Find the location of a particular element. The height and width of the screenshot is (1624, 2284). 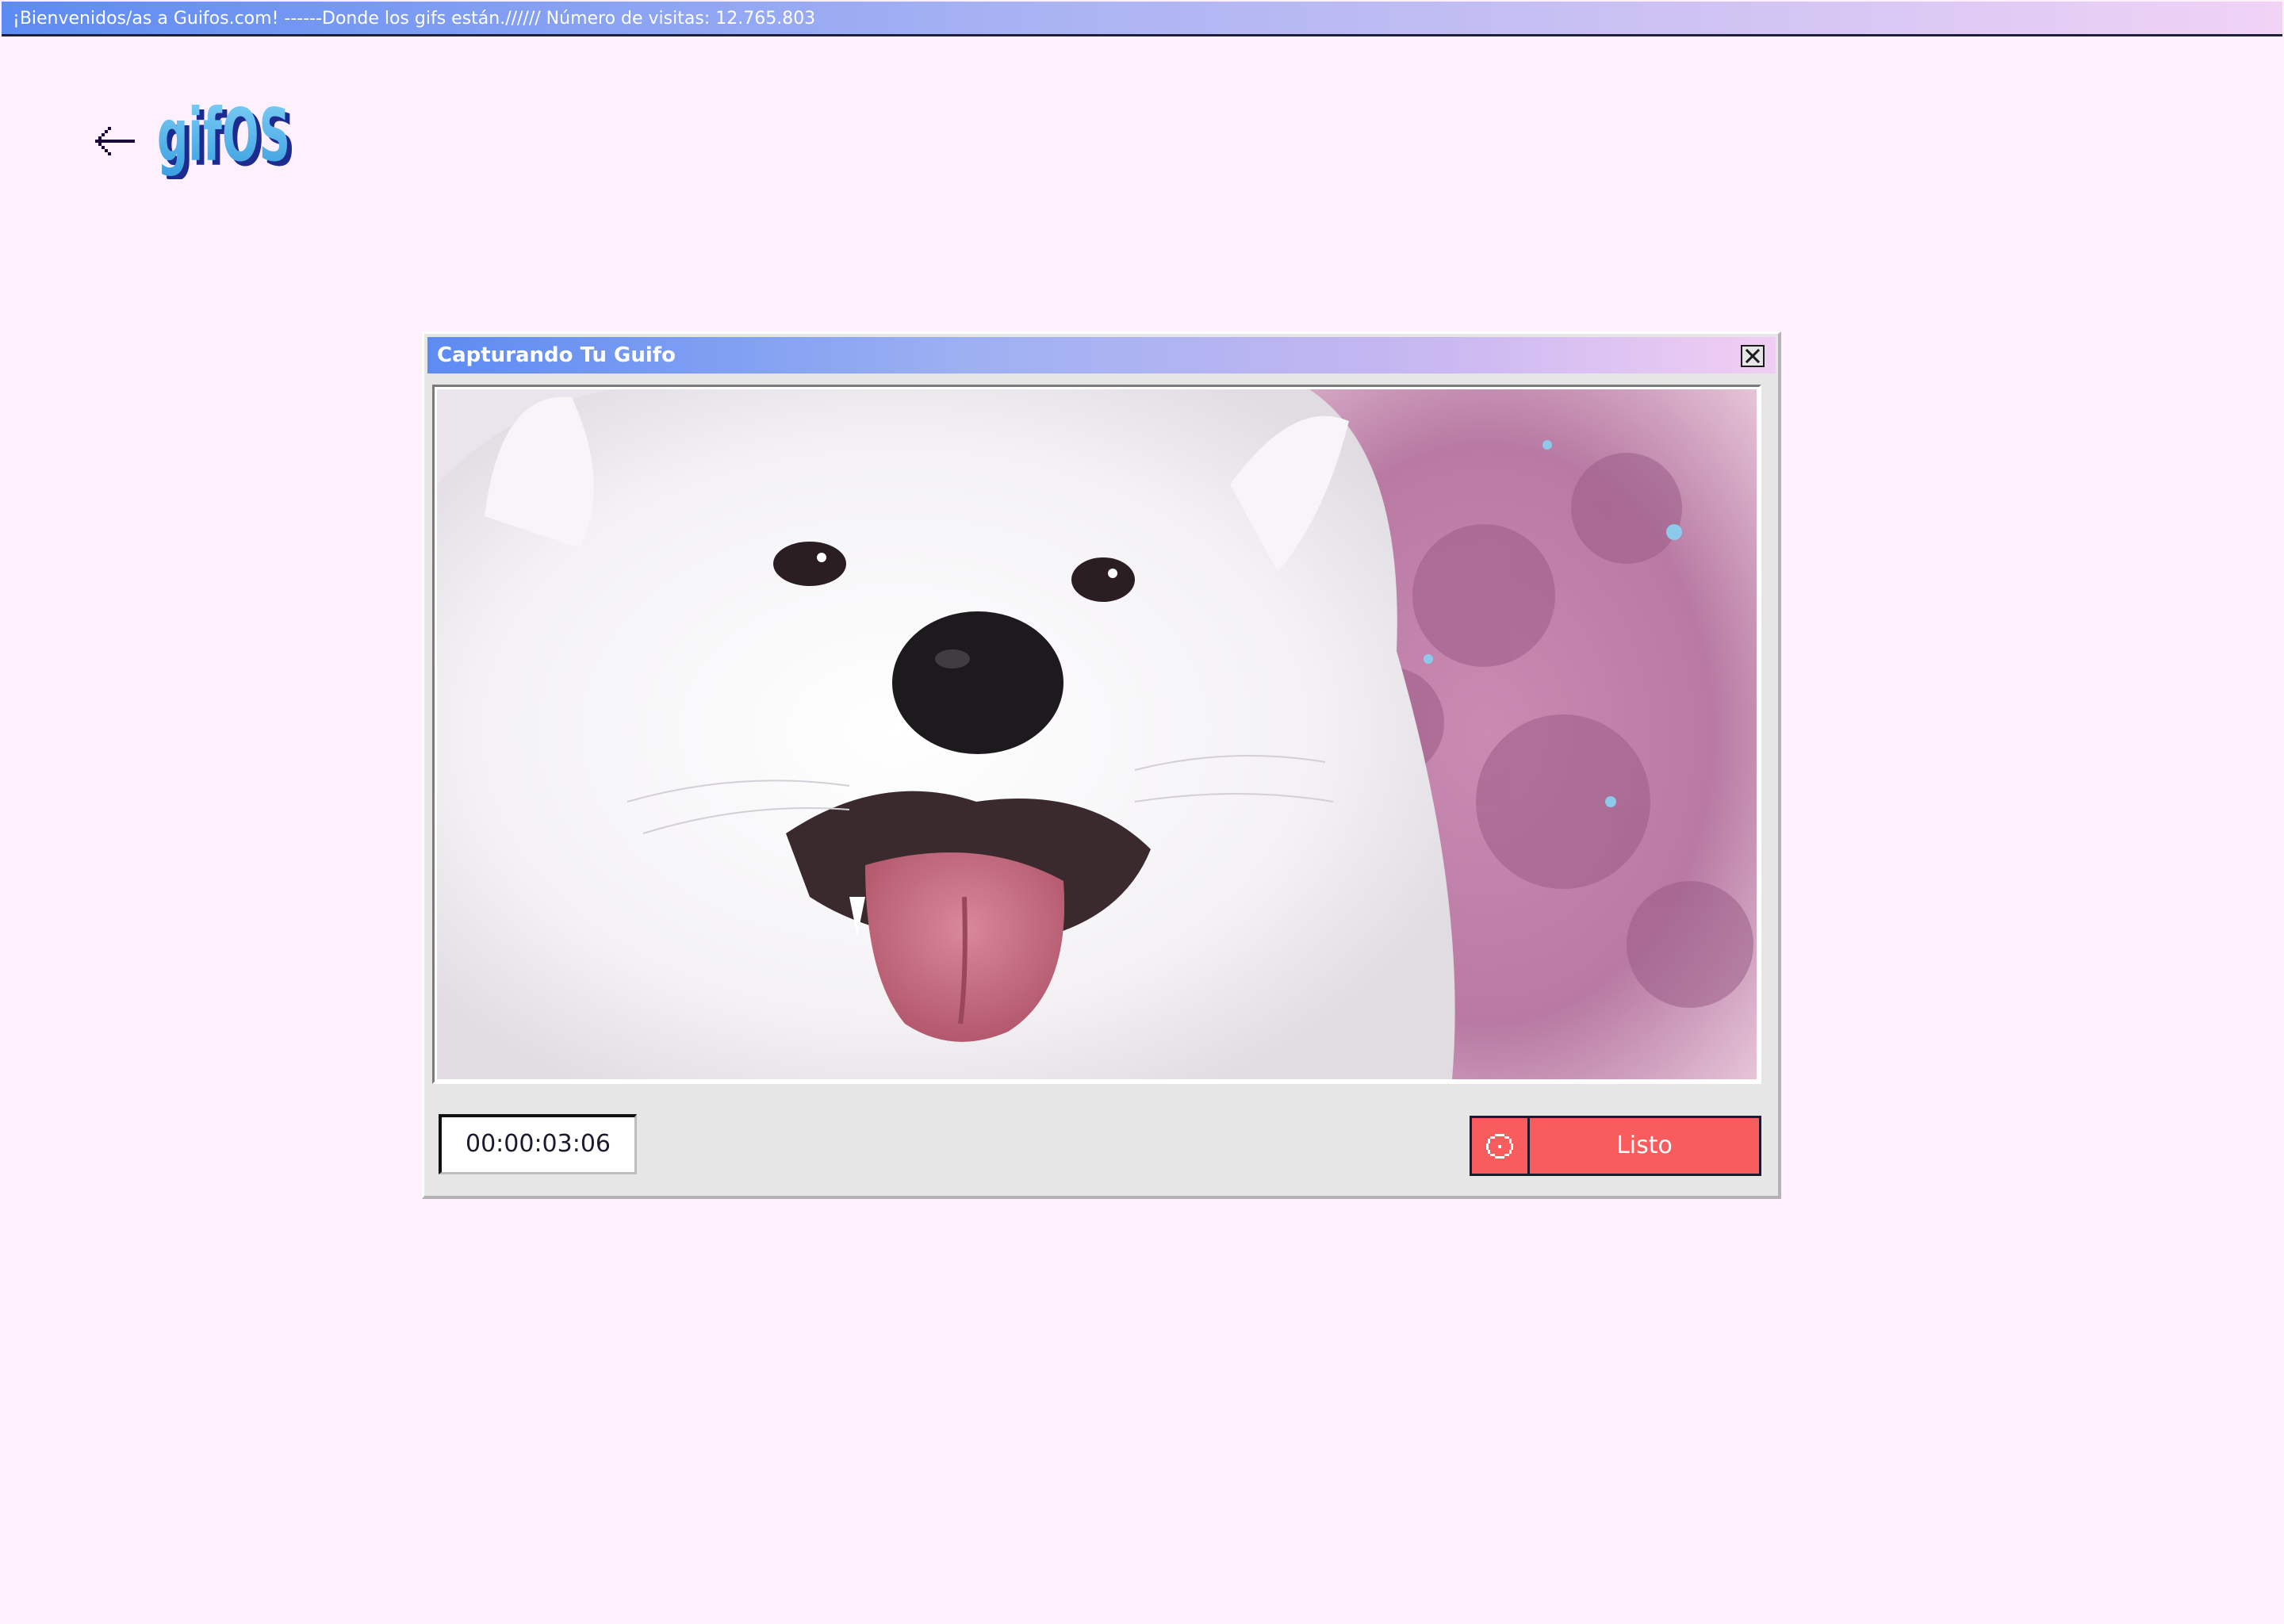

recording-timer: 00:00:03:06 is located at coordinates (538, 1144).